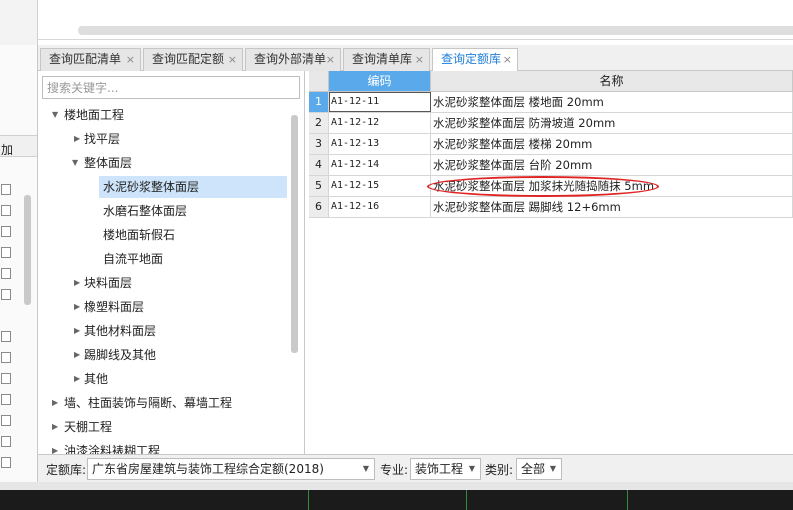  What do you see at coordinates (88, 427) in the screenshot?
I see `tree-node-label: 天棚工程` at bounding box center [88, 427].